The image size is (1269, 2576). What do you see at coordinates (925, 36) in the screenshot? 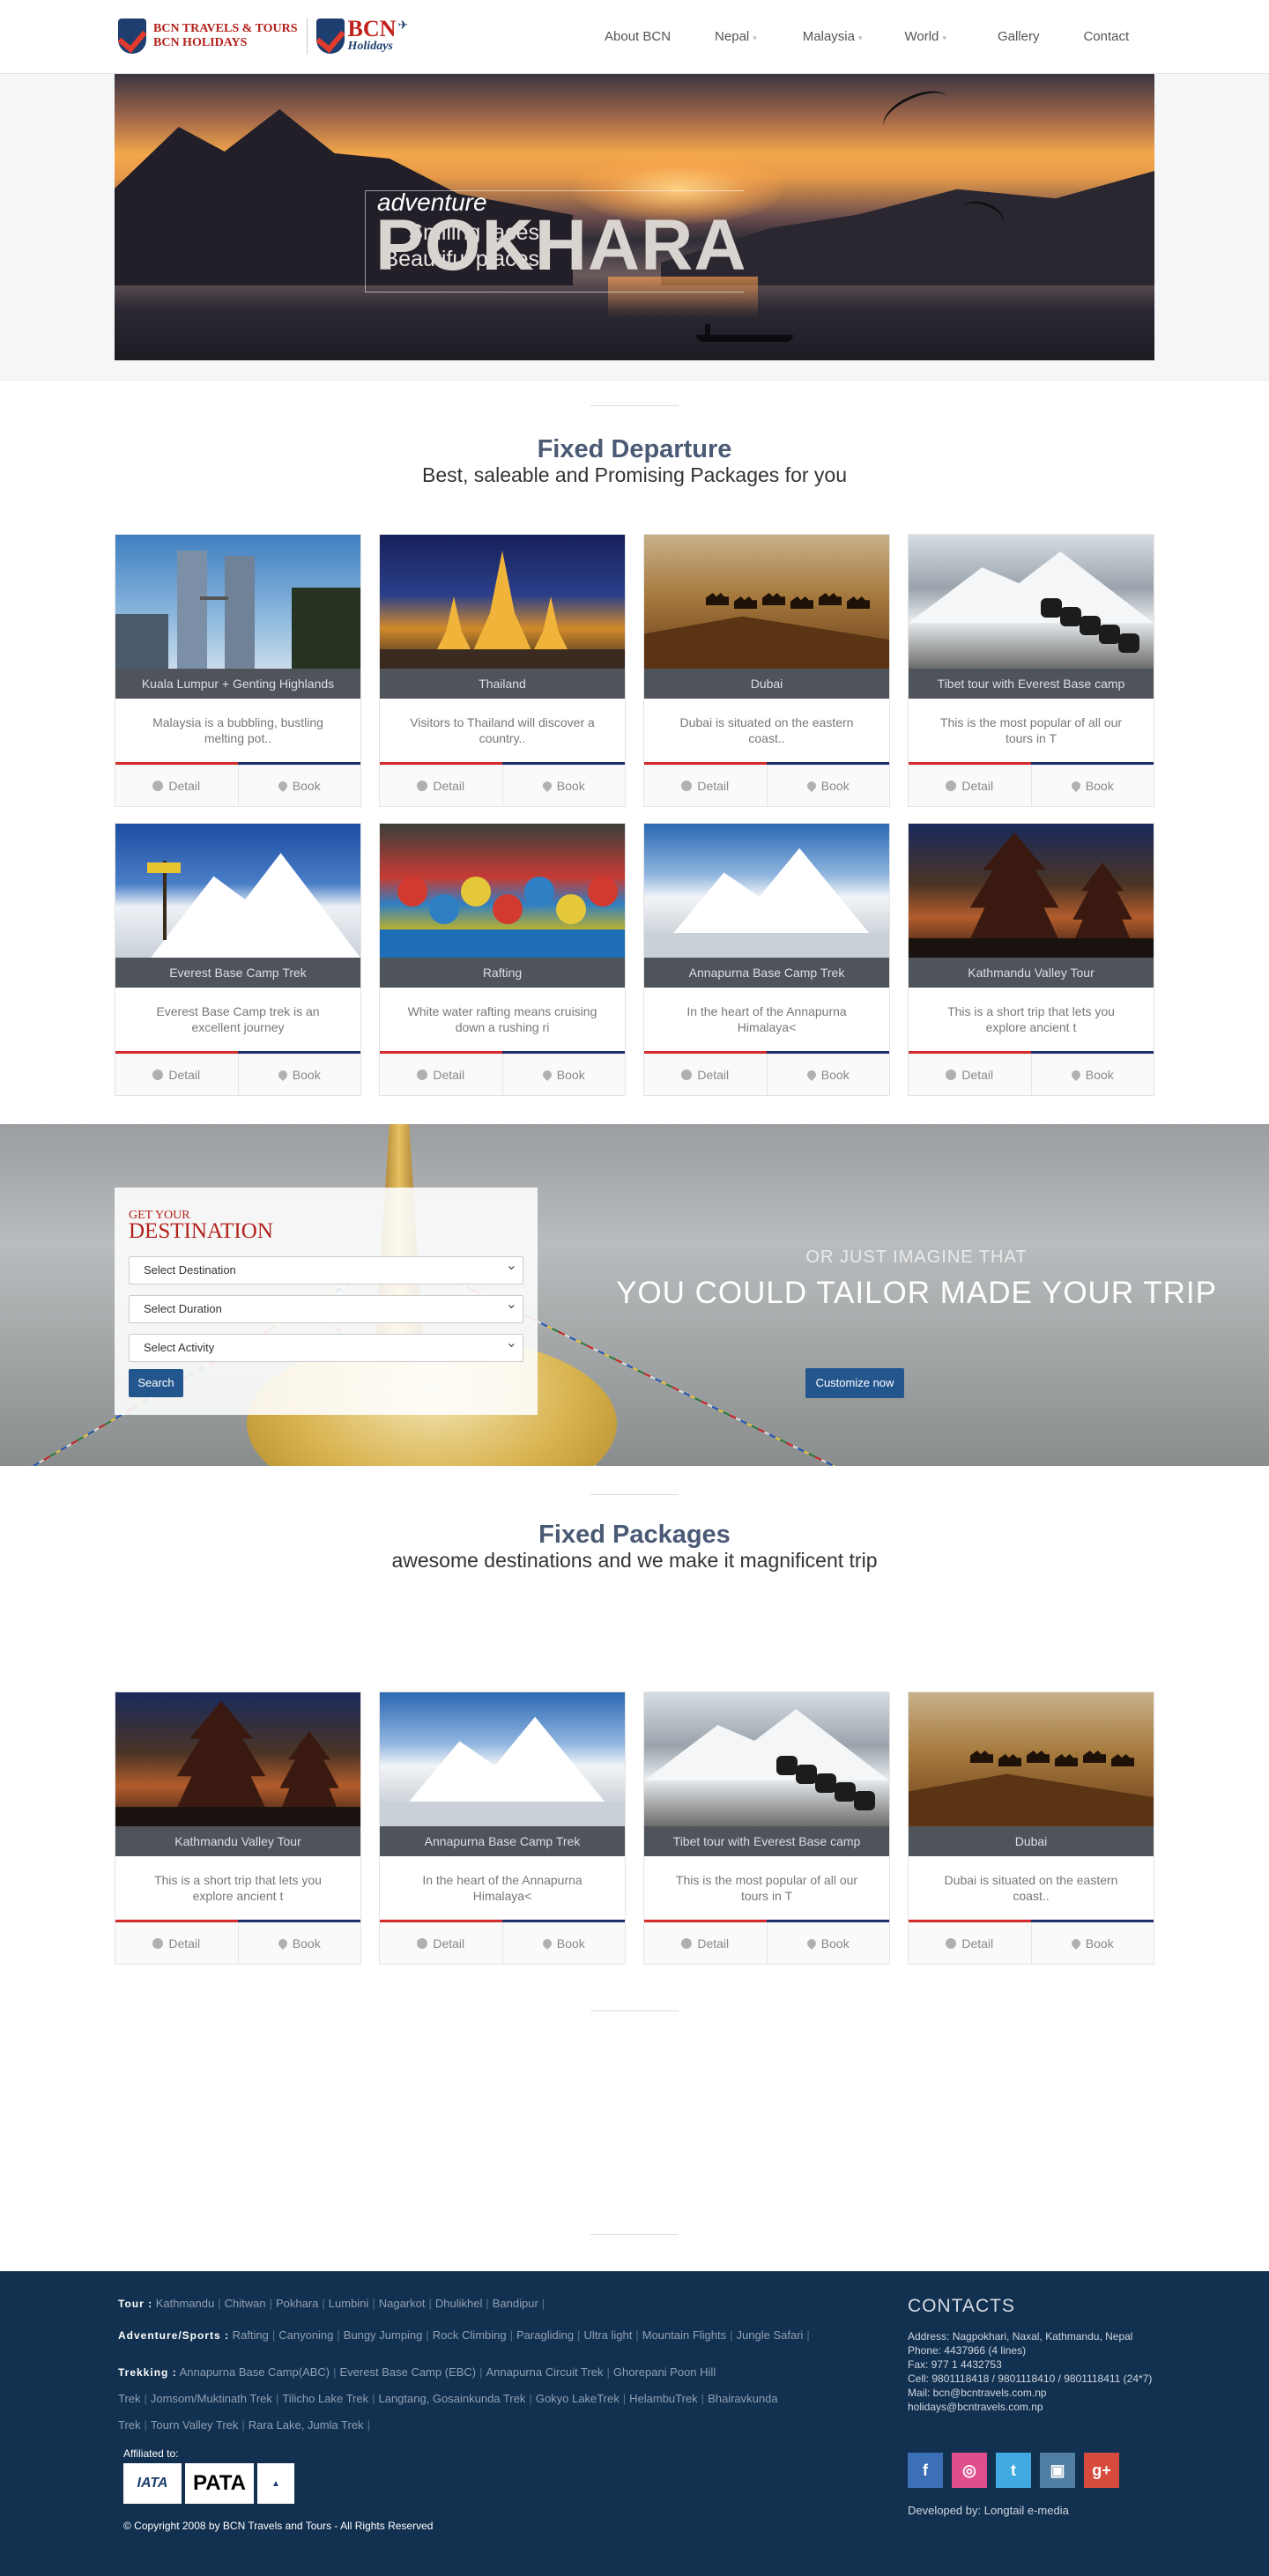
I see `nav-world: World ▾` at bounding box center [925, 36].